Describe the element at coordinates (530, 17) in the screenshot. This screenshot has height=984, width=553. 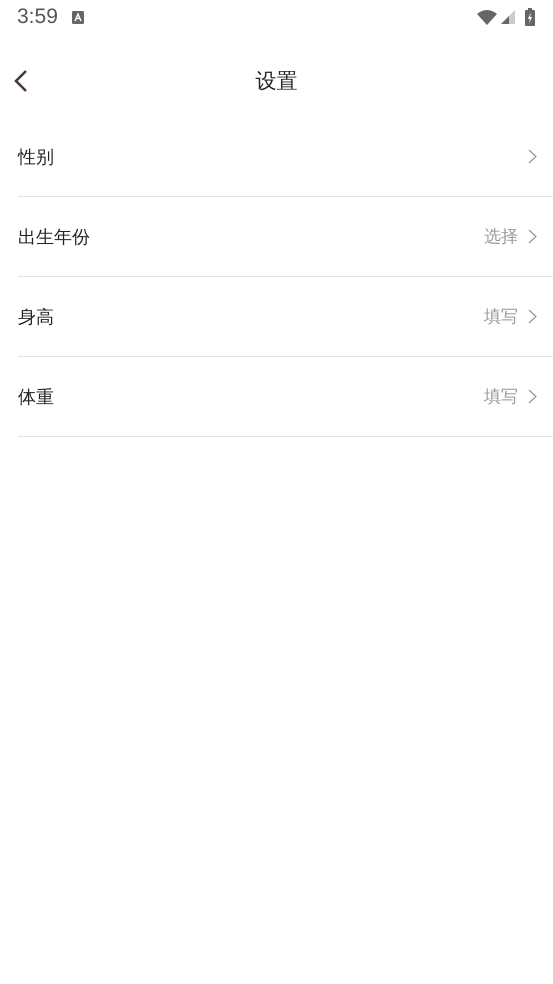
I see `battery-icon` at that location.